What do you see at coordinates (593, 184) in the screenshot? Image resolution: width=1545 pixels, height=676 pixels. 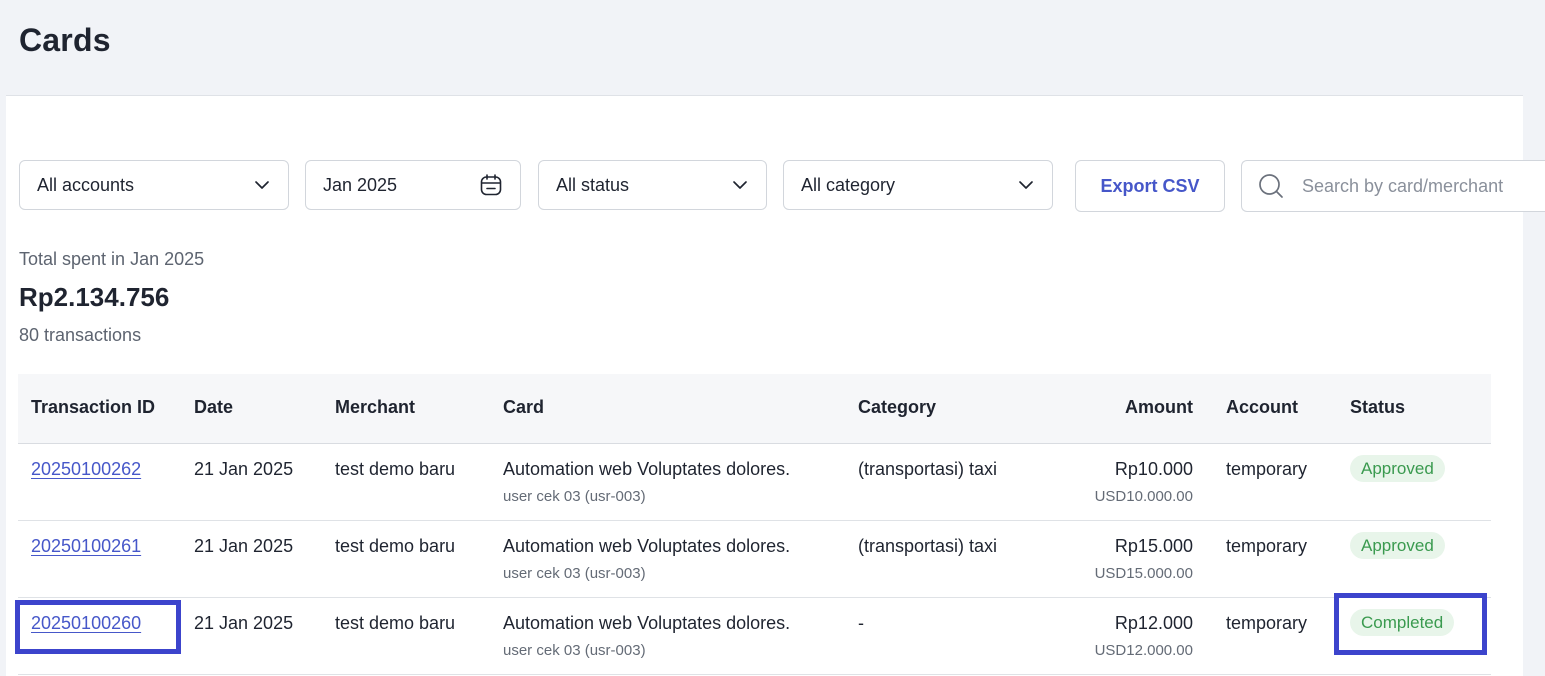 I see `status-dropdown-value: All status` at bounding box center [593, 184].